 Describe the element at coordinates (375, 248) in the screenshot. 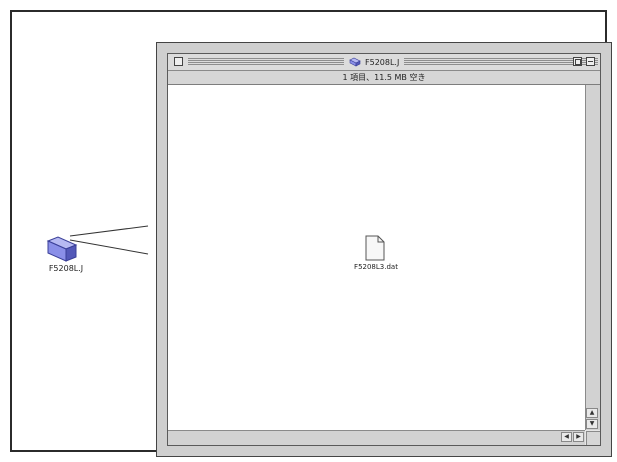

I see `document-icon` at that location.